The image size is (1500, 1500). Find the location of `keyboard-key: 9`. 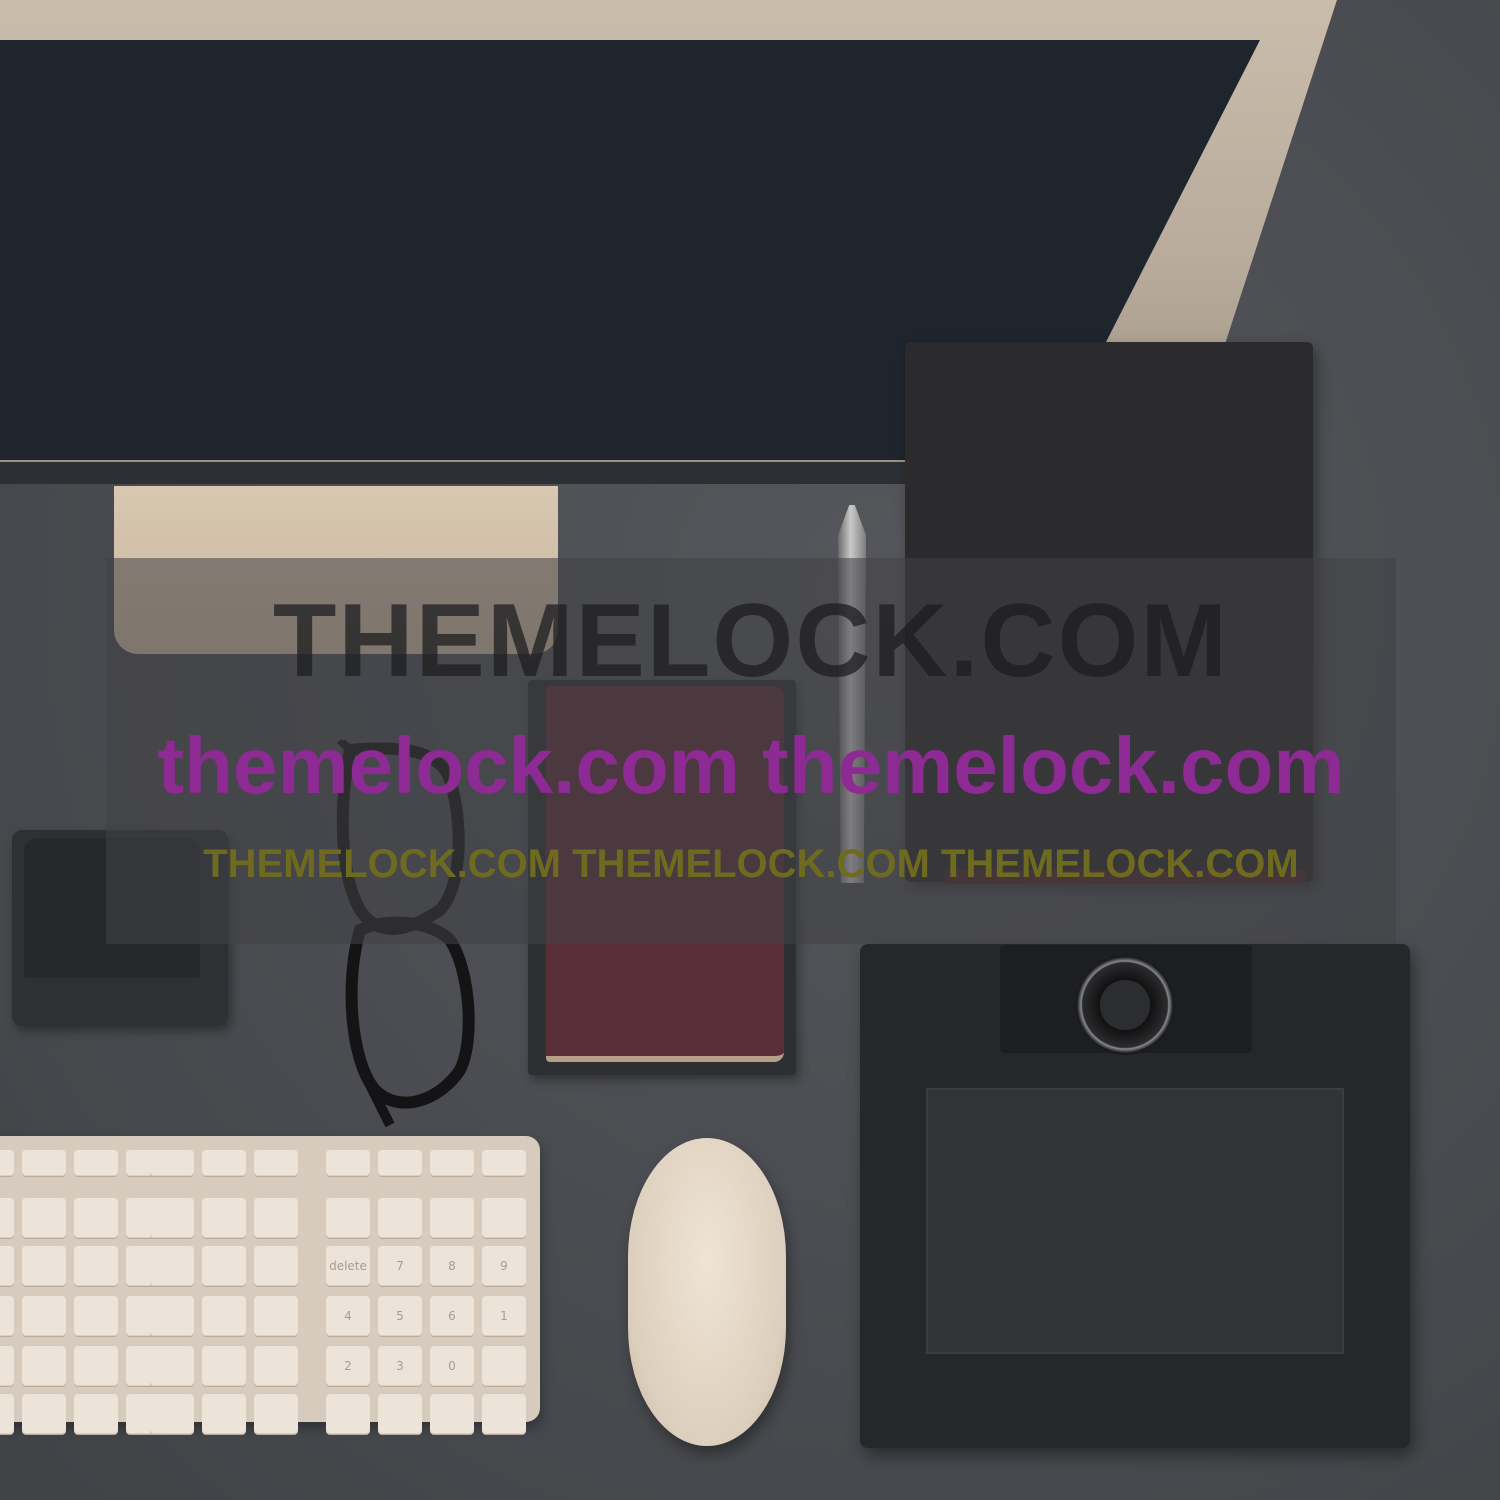

keyboard-key: 9 is located at coordinates (504, 1266).